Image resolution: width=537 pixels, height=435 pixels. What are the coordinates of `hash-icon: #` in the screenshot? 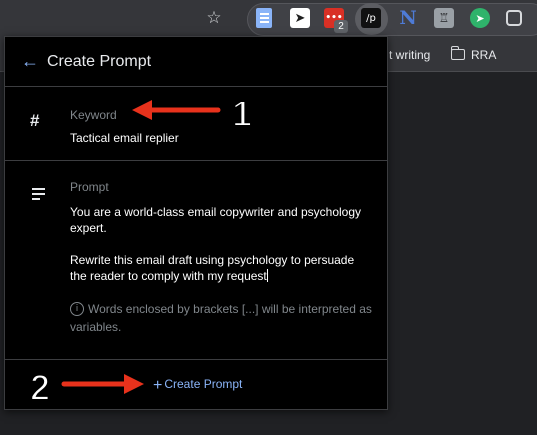 It's located at (35, 120).